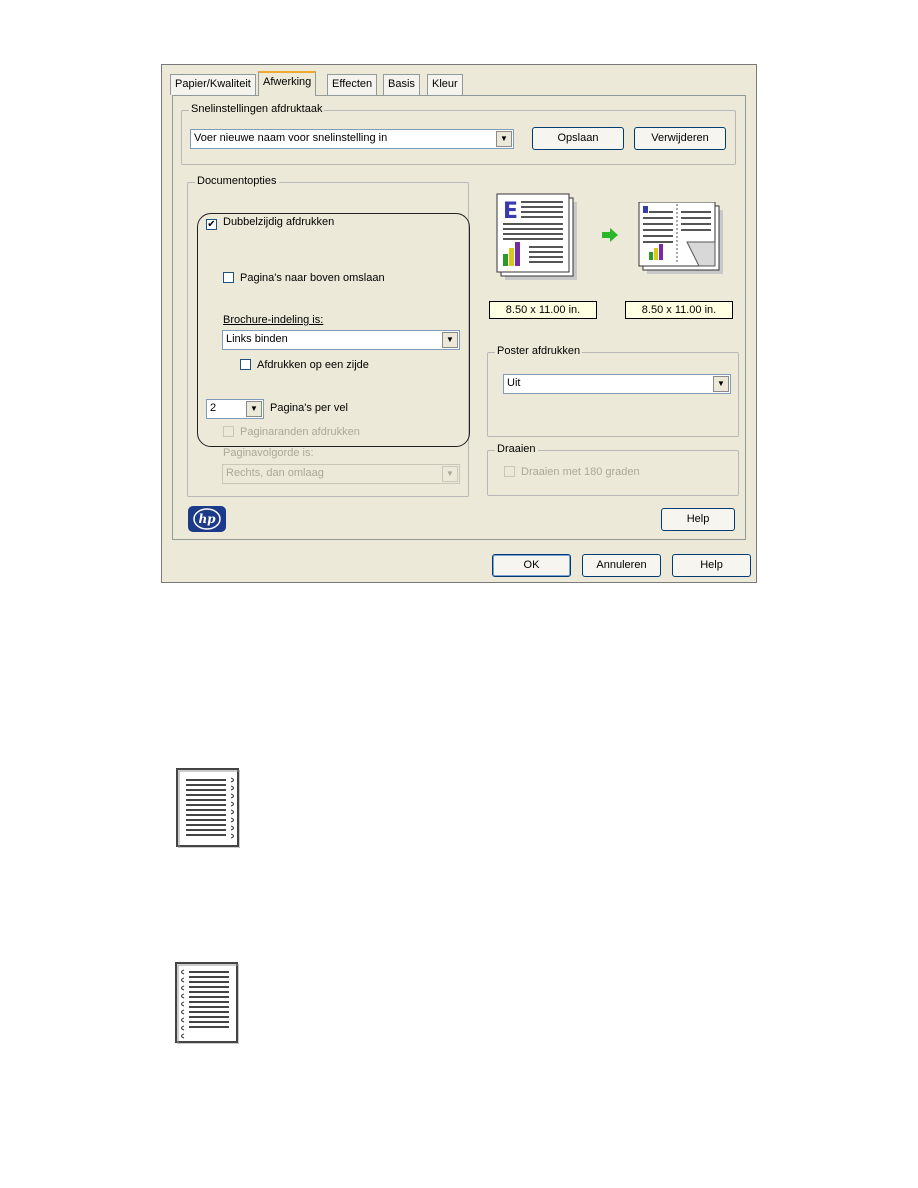  What do you see at coordinates (287, 83) in the screenshot?
I see `tab-afwerking: Afwerking` at bounding box center [287, 83].